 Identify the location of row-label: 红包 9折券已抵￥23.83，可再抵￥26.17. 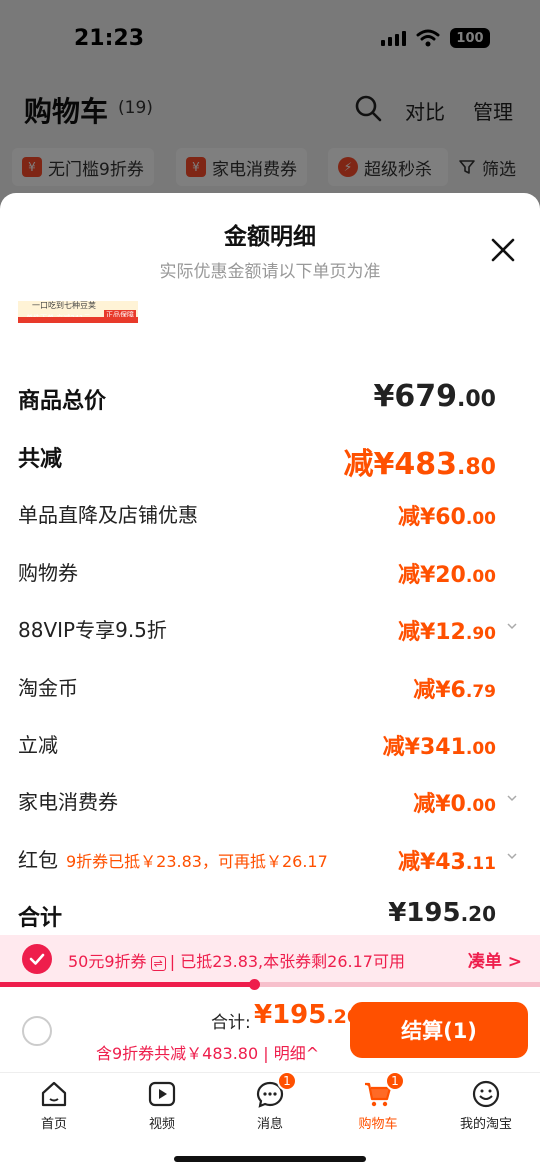
(173, 858).